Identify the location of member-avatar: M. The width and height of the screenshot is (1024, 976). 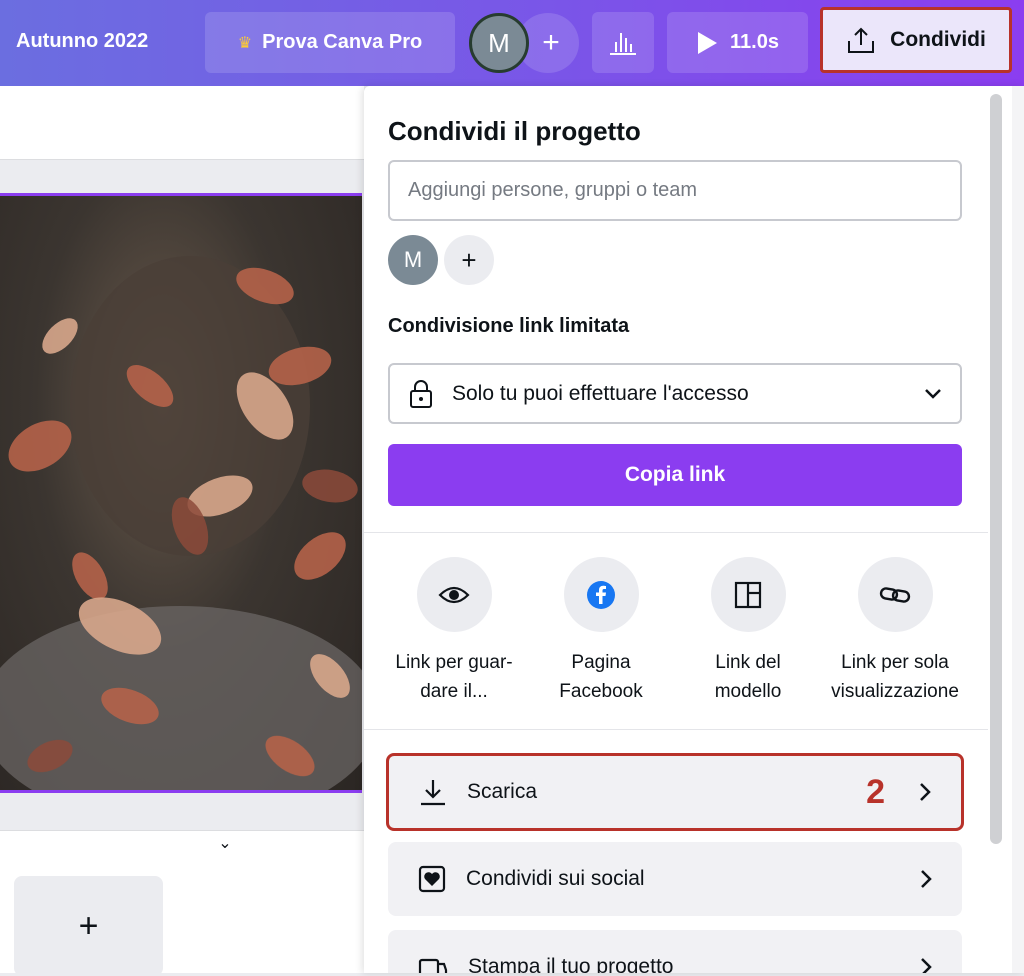
(413, 260).